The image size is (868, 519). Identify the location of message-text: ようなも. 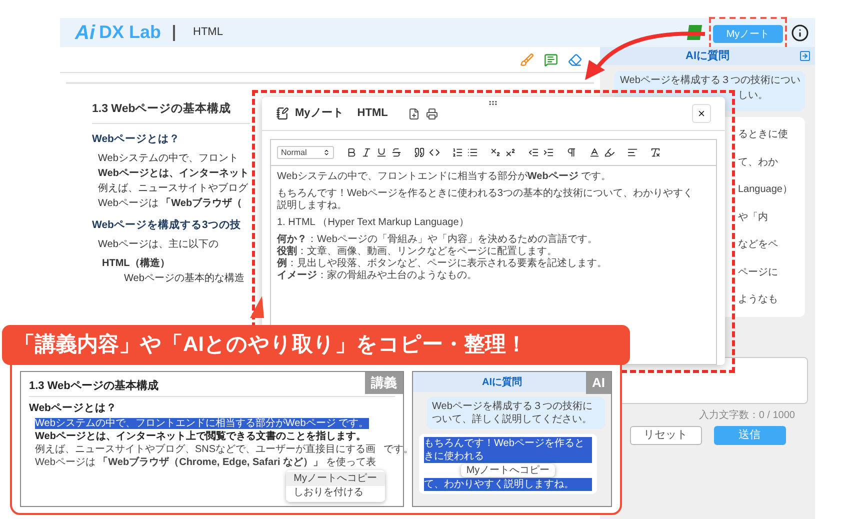
(758, 299).